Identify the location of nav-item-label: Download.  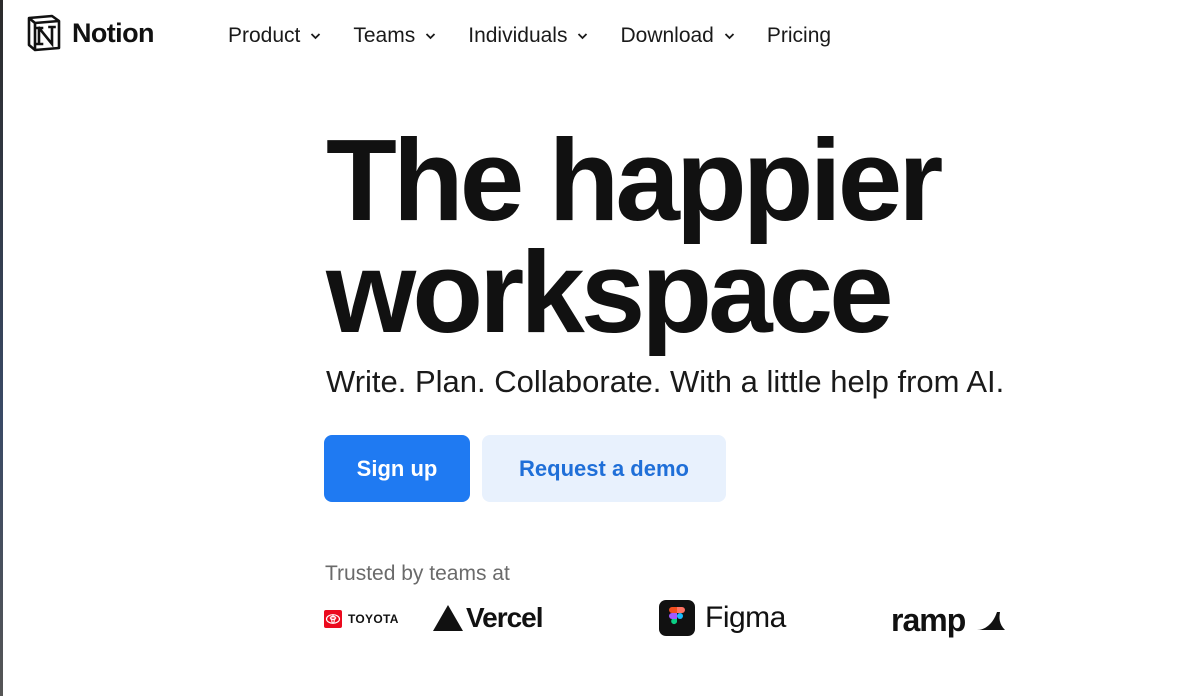
(667, 35).